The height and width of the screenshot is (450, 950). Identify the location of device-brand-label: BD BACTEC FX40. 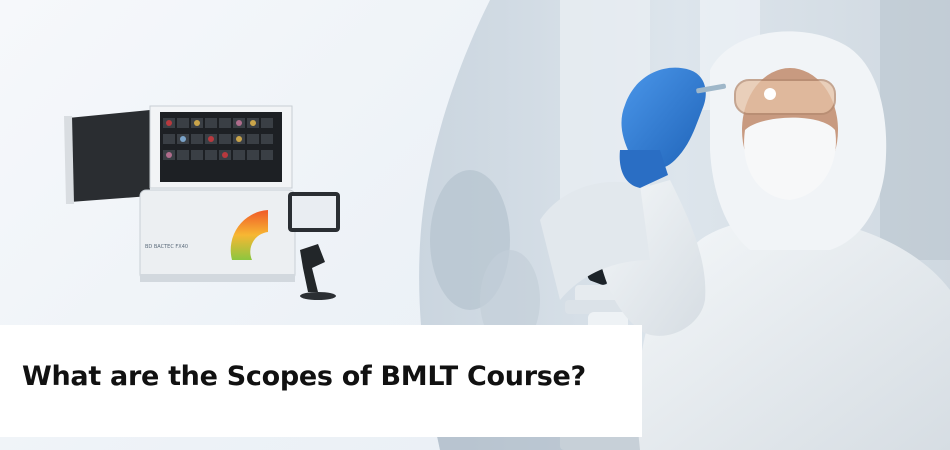
(166, 247).